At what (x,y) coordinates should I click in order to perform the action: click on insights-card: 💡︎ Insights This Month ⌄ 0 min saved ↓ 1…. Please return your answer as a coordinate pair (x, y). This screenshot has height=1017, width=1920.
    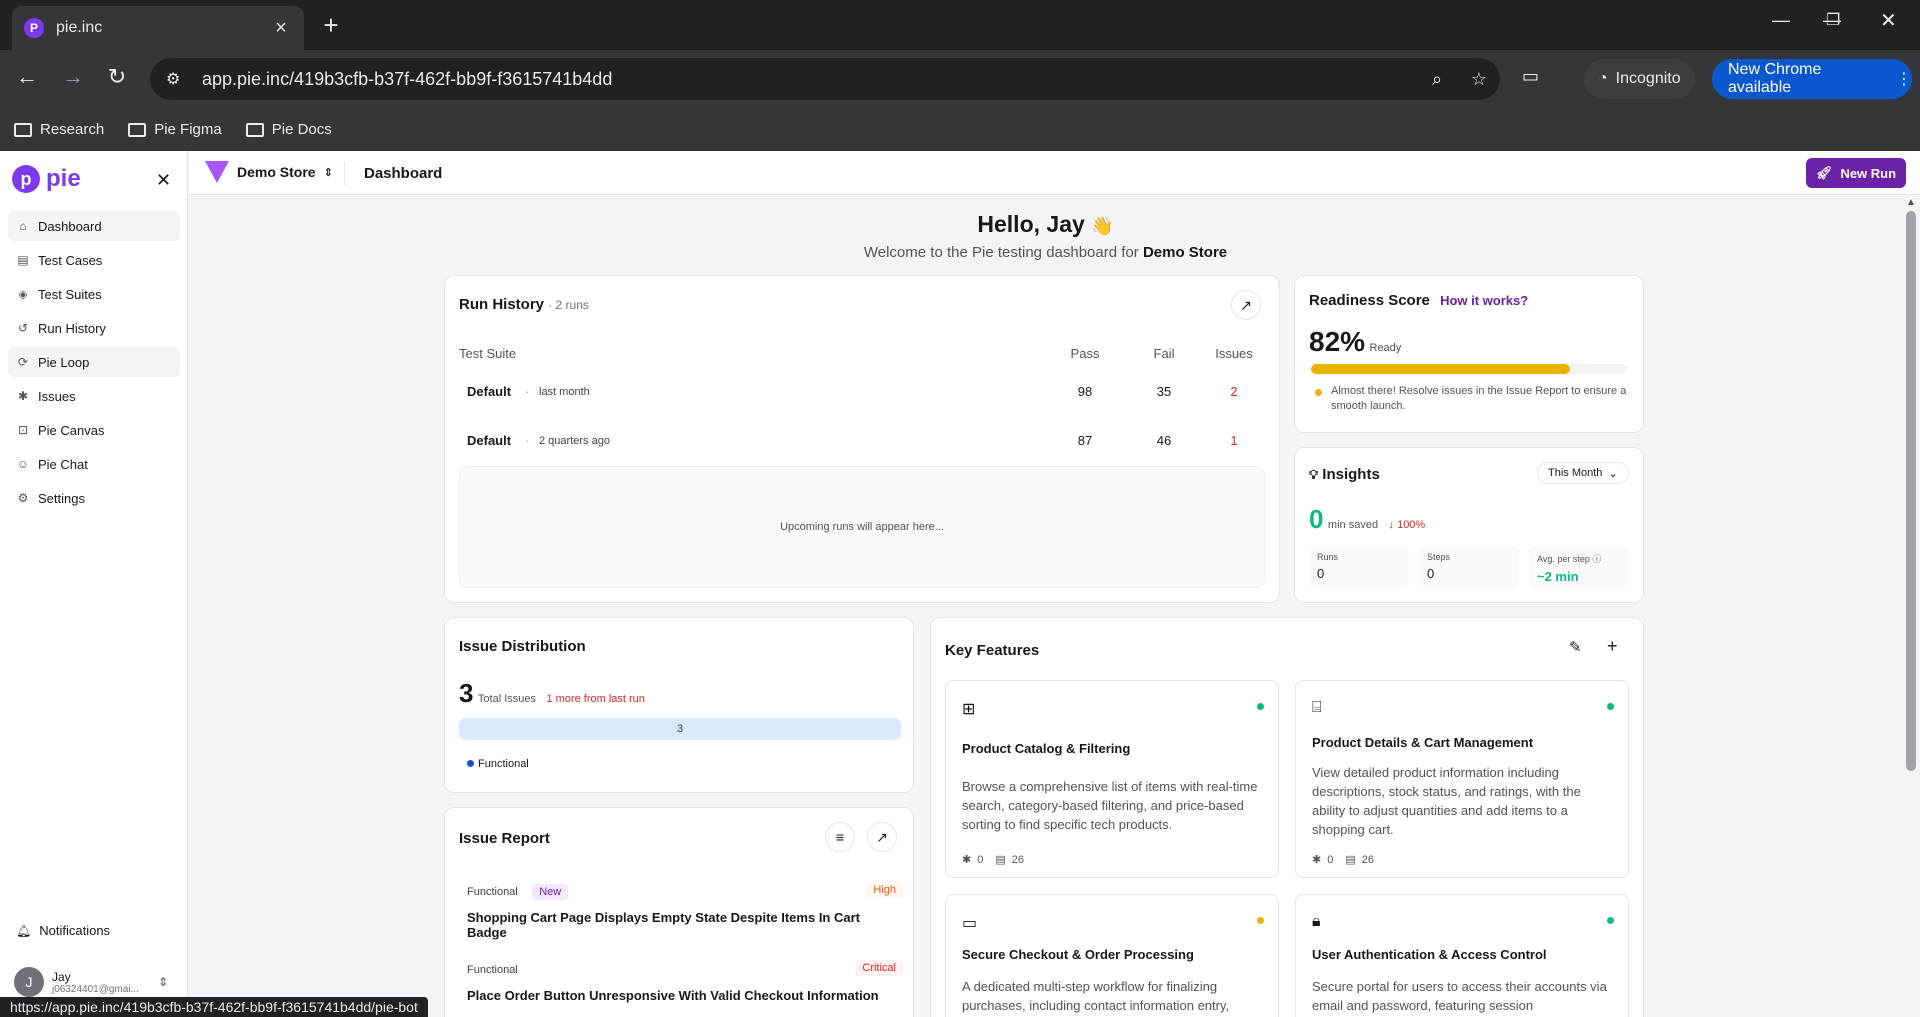
    Looking at the image, I should click on (1469, 525).